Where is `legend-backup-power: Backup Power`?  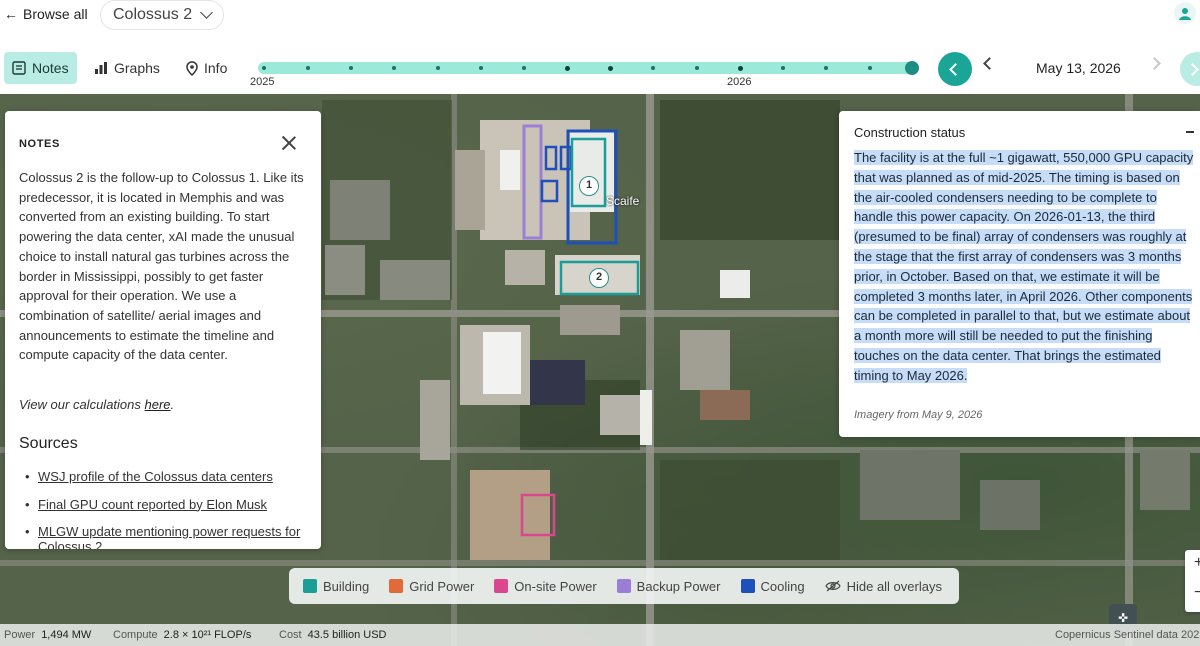
legend-backup-power: Backup Power is located at coordinates (668, 586).